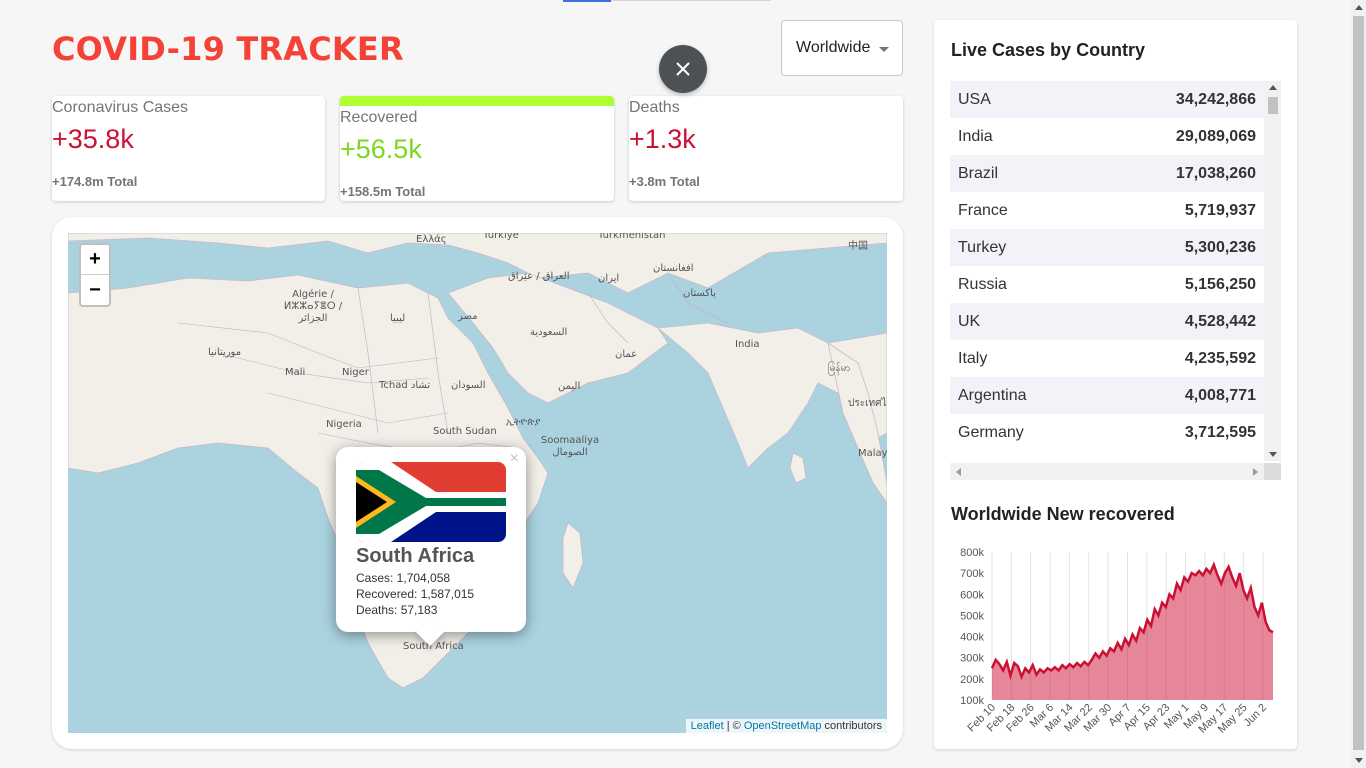  I want to click on close-button, so click(683, 69).